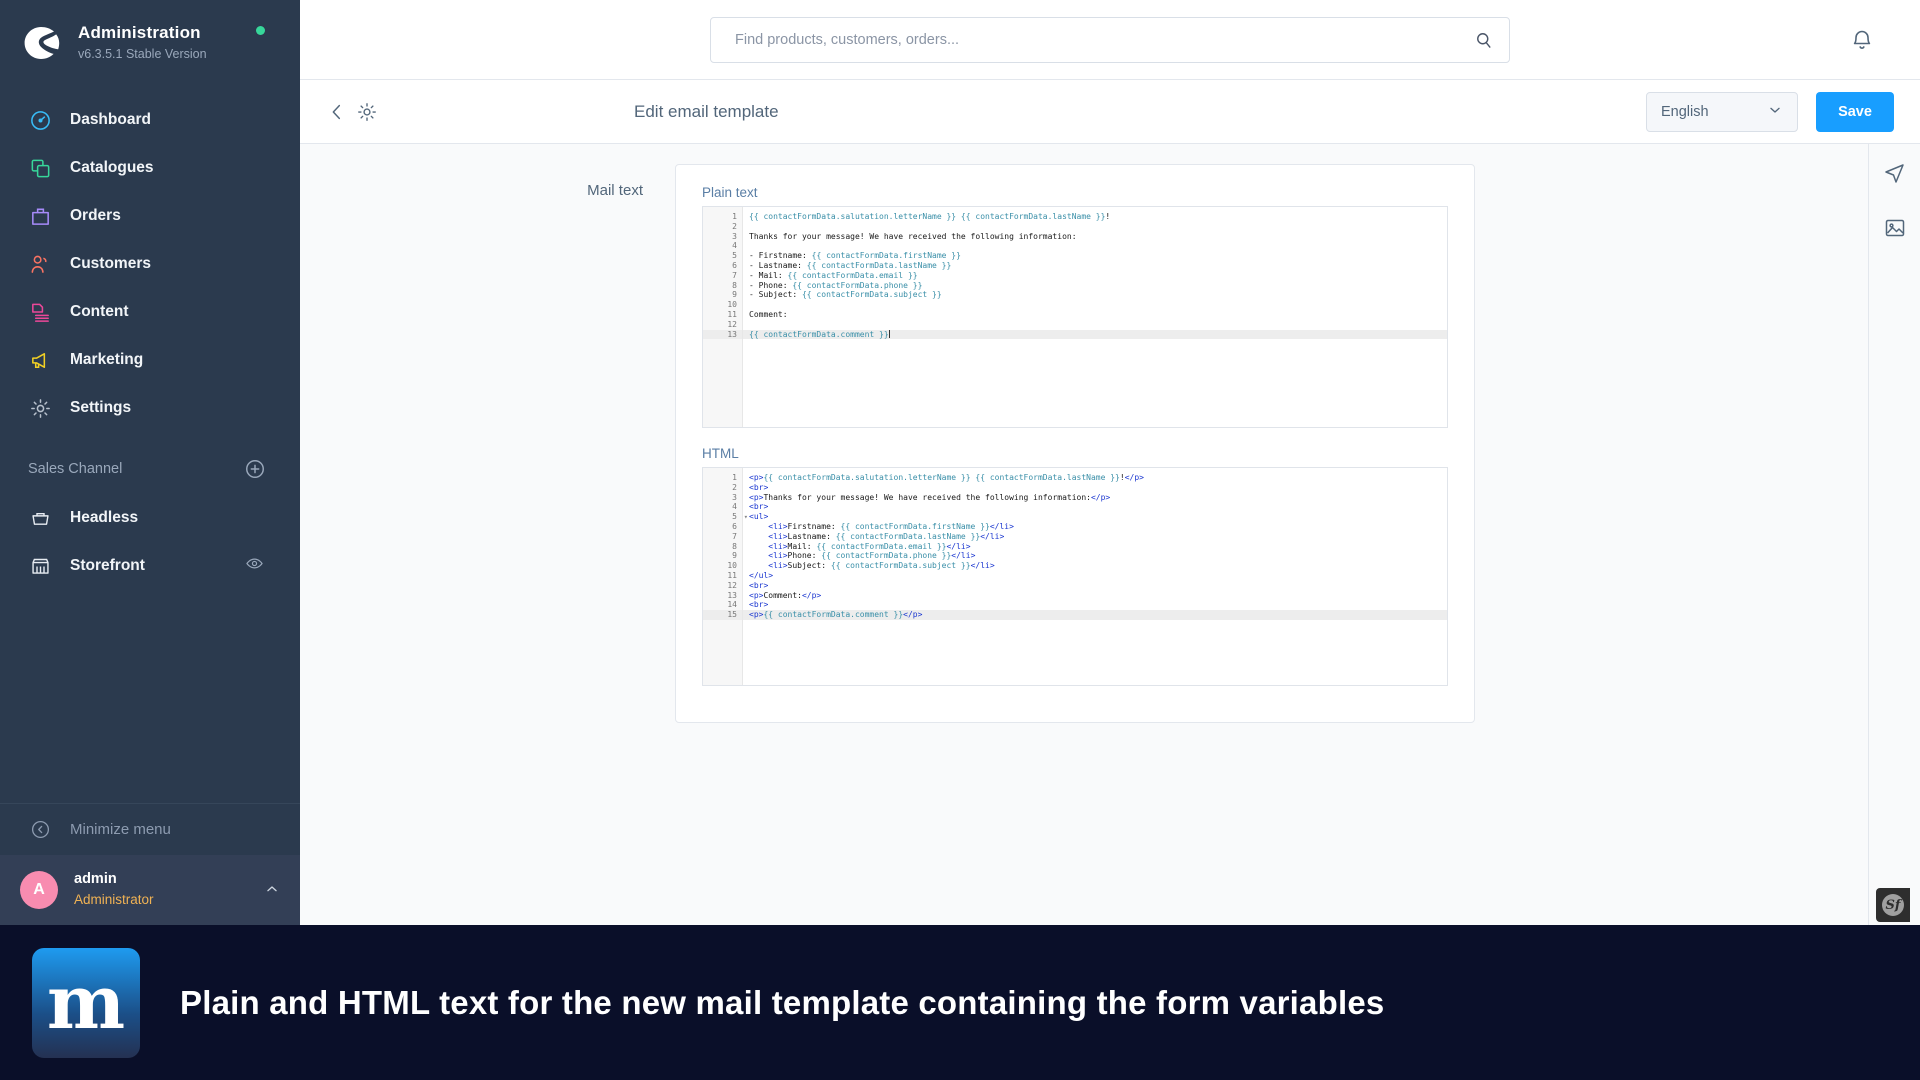 This screenshot has width=1920, height=1080. What do you see at coordinates (734, 497) in the screenshot?
I see `gutter-line: 3` at bounding box center [734, 497].